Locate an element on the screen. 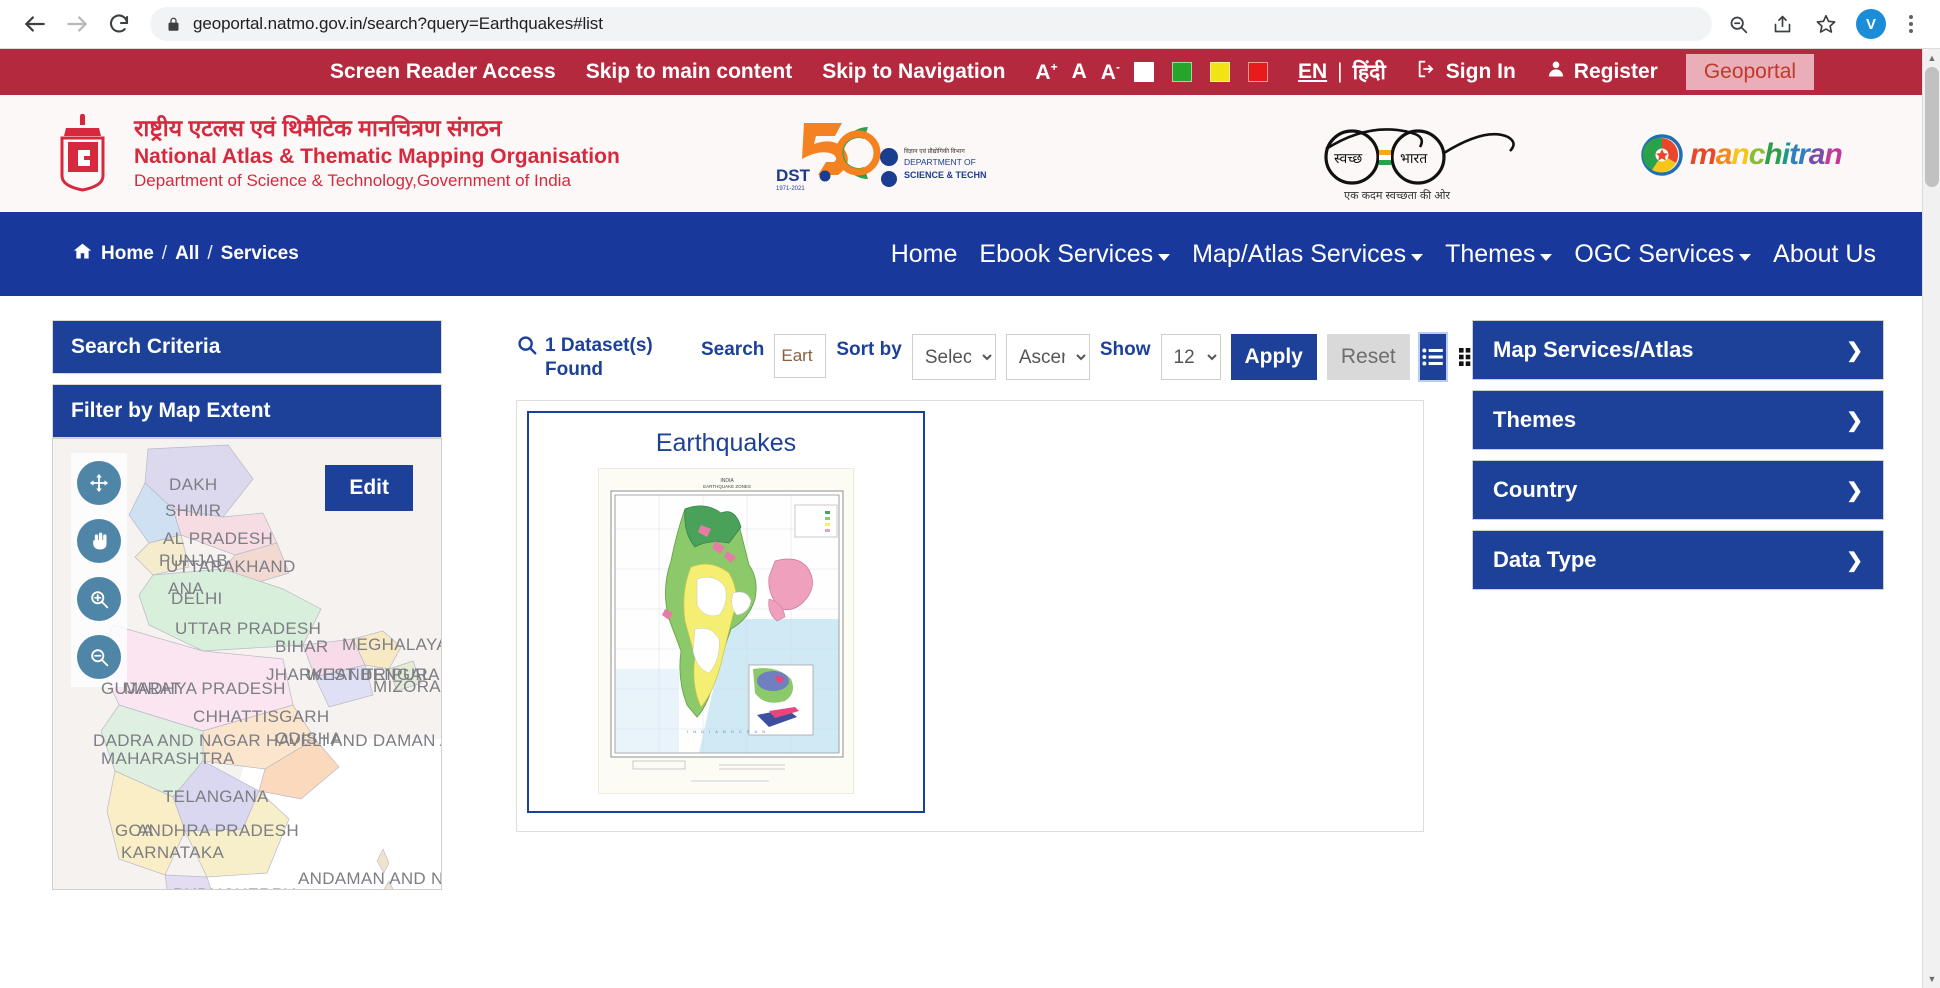  zoom-icon is located at coordinates (1738, 24).